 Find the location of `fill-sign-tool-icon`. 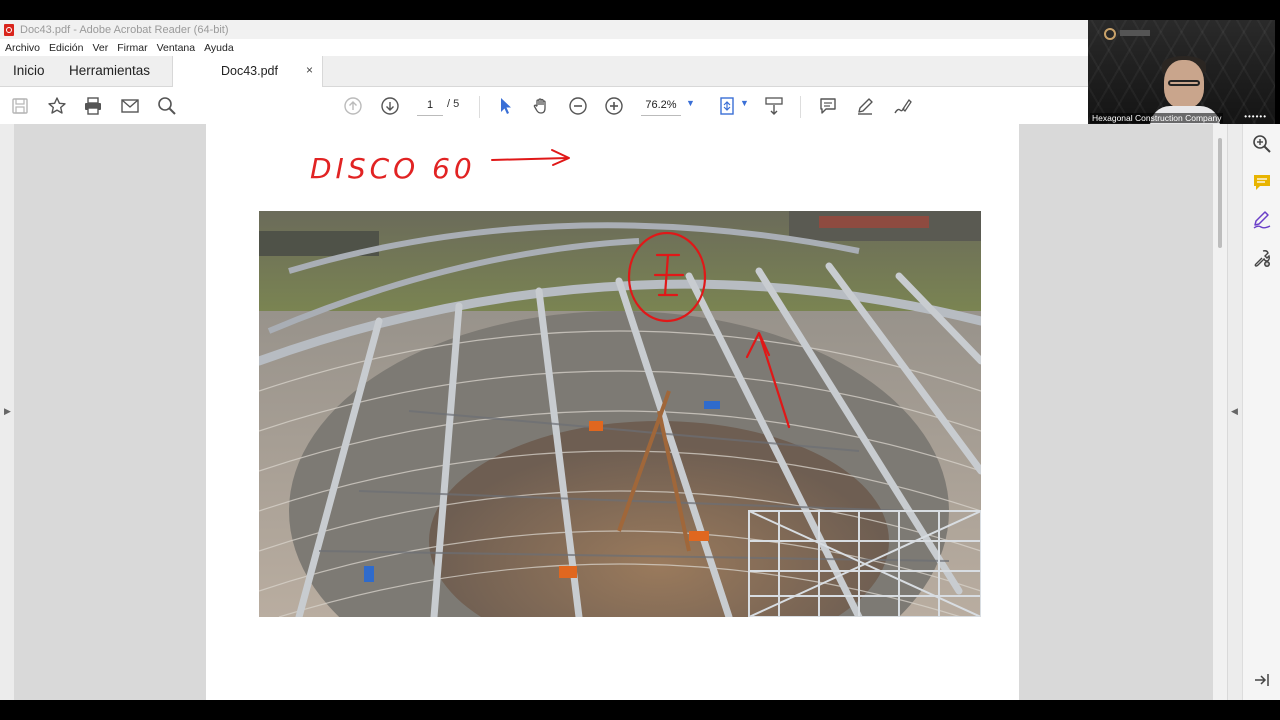

fill-sign-tool-icon is located at coordinates (1262, 220).